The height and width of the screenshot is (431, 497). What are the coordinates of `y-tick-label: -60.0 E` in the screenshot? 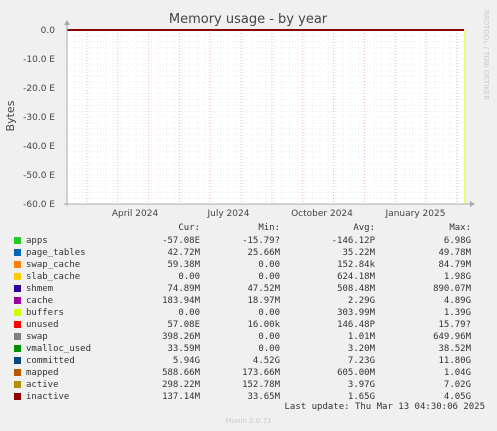 It's located at (39, 205).